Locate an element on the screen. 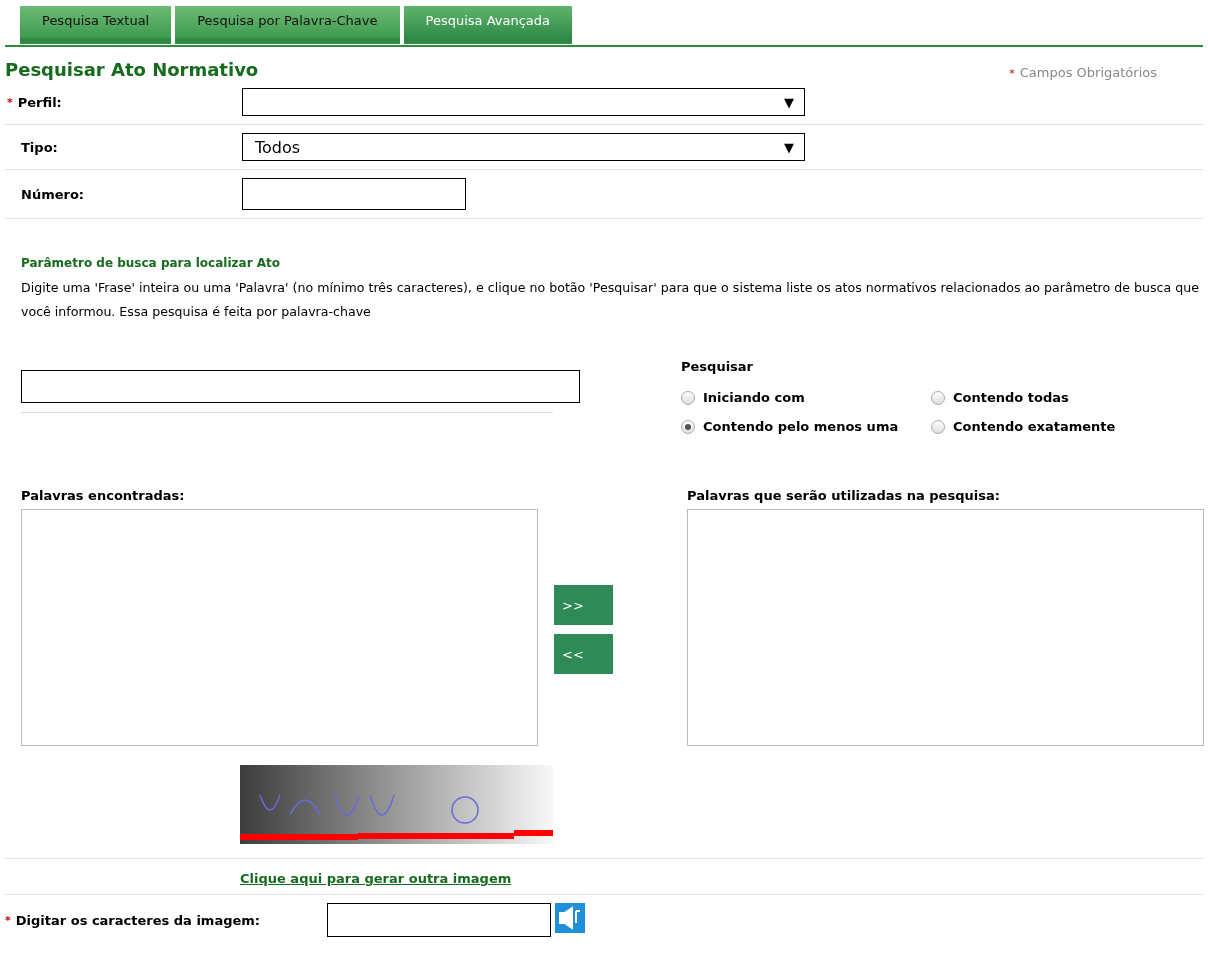 The image size is (1208, 970). tab: Pesquisa por Palavra-Chave is located at coordinates (287, 25).